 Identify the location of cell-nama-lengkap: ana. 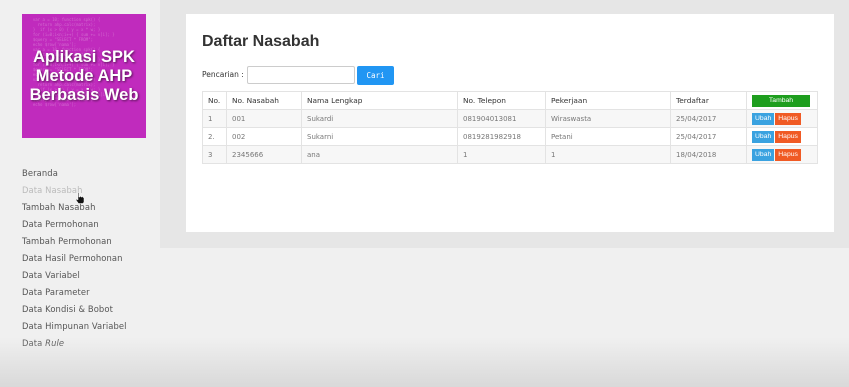
(379, 154).